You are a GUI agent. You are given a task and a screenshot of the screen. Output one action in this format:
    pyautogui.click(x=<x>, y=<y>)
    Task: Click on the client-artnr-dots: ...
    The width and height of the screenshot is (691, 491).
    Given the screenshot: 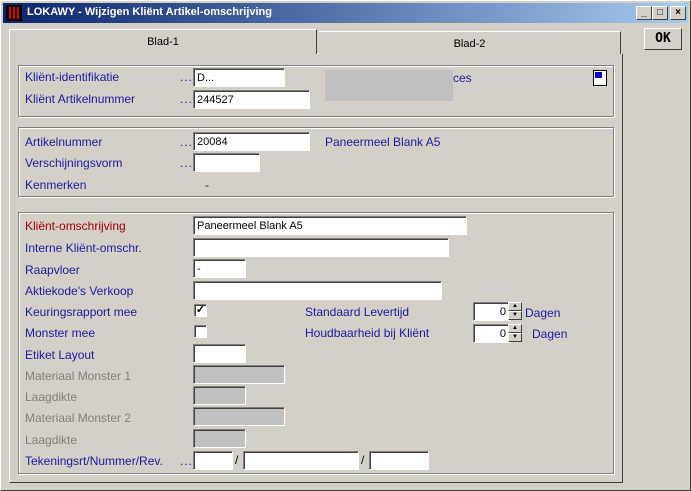 What is the action you would take?
    pyautogui.click(x=187, y=99)
    